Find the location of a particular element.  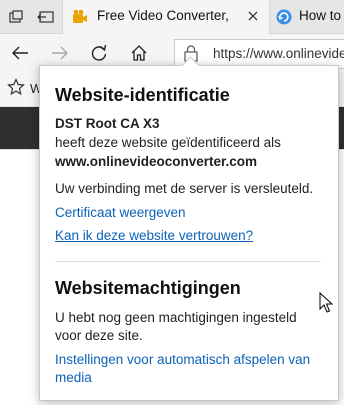

home-icon is located at coordinates (139, 53).